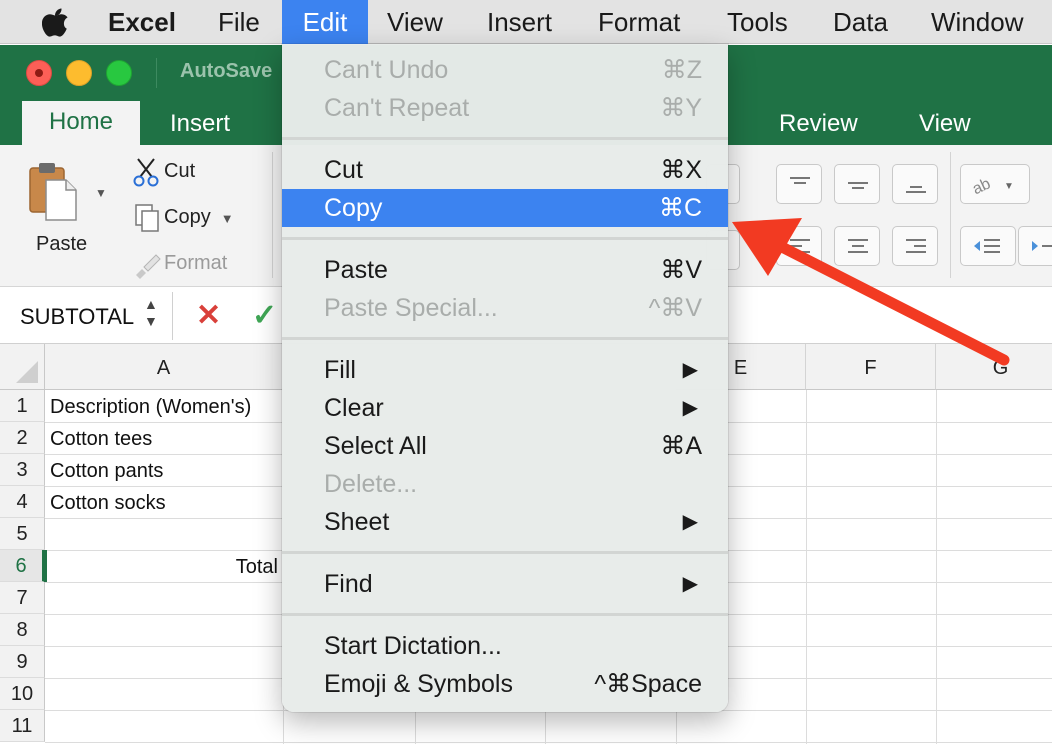 The height and width of the screenshot is (744, 1052). Describe the element at coordinates (200, 124) in the screenshot. I see `tab-insert: Insert` at that location.